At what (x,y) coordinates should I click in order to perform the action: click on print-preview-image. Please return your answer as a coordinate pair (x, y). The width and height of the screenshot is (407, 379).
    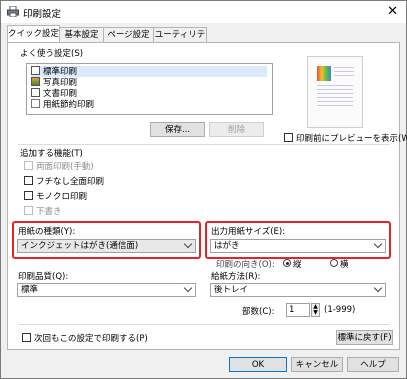
    Looking at the image, I should click on (335, 92).